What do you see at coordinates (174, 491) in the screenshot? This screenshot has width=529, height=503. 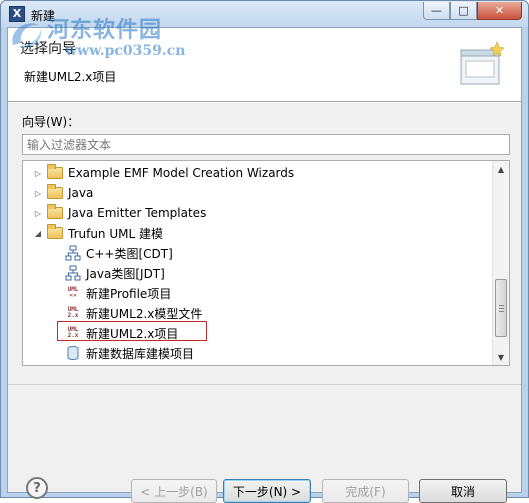 I see `back-button: < 上一步(B)` at bounding box center [174, 491].